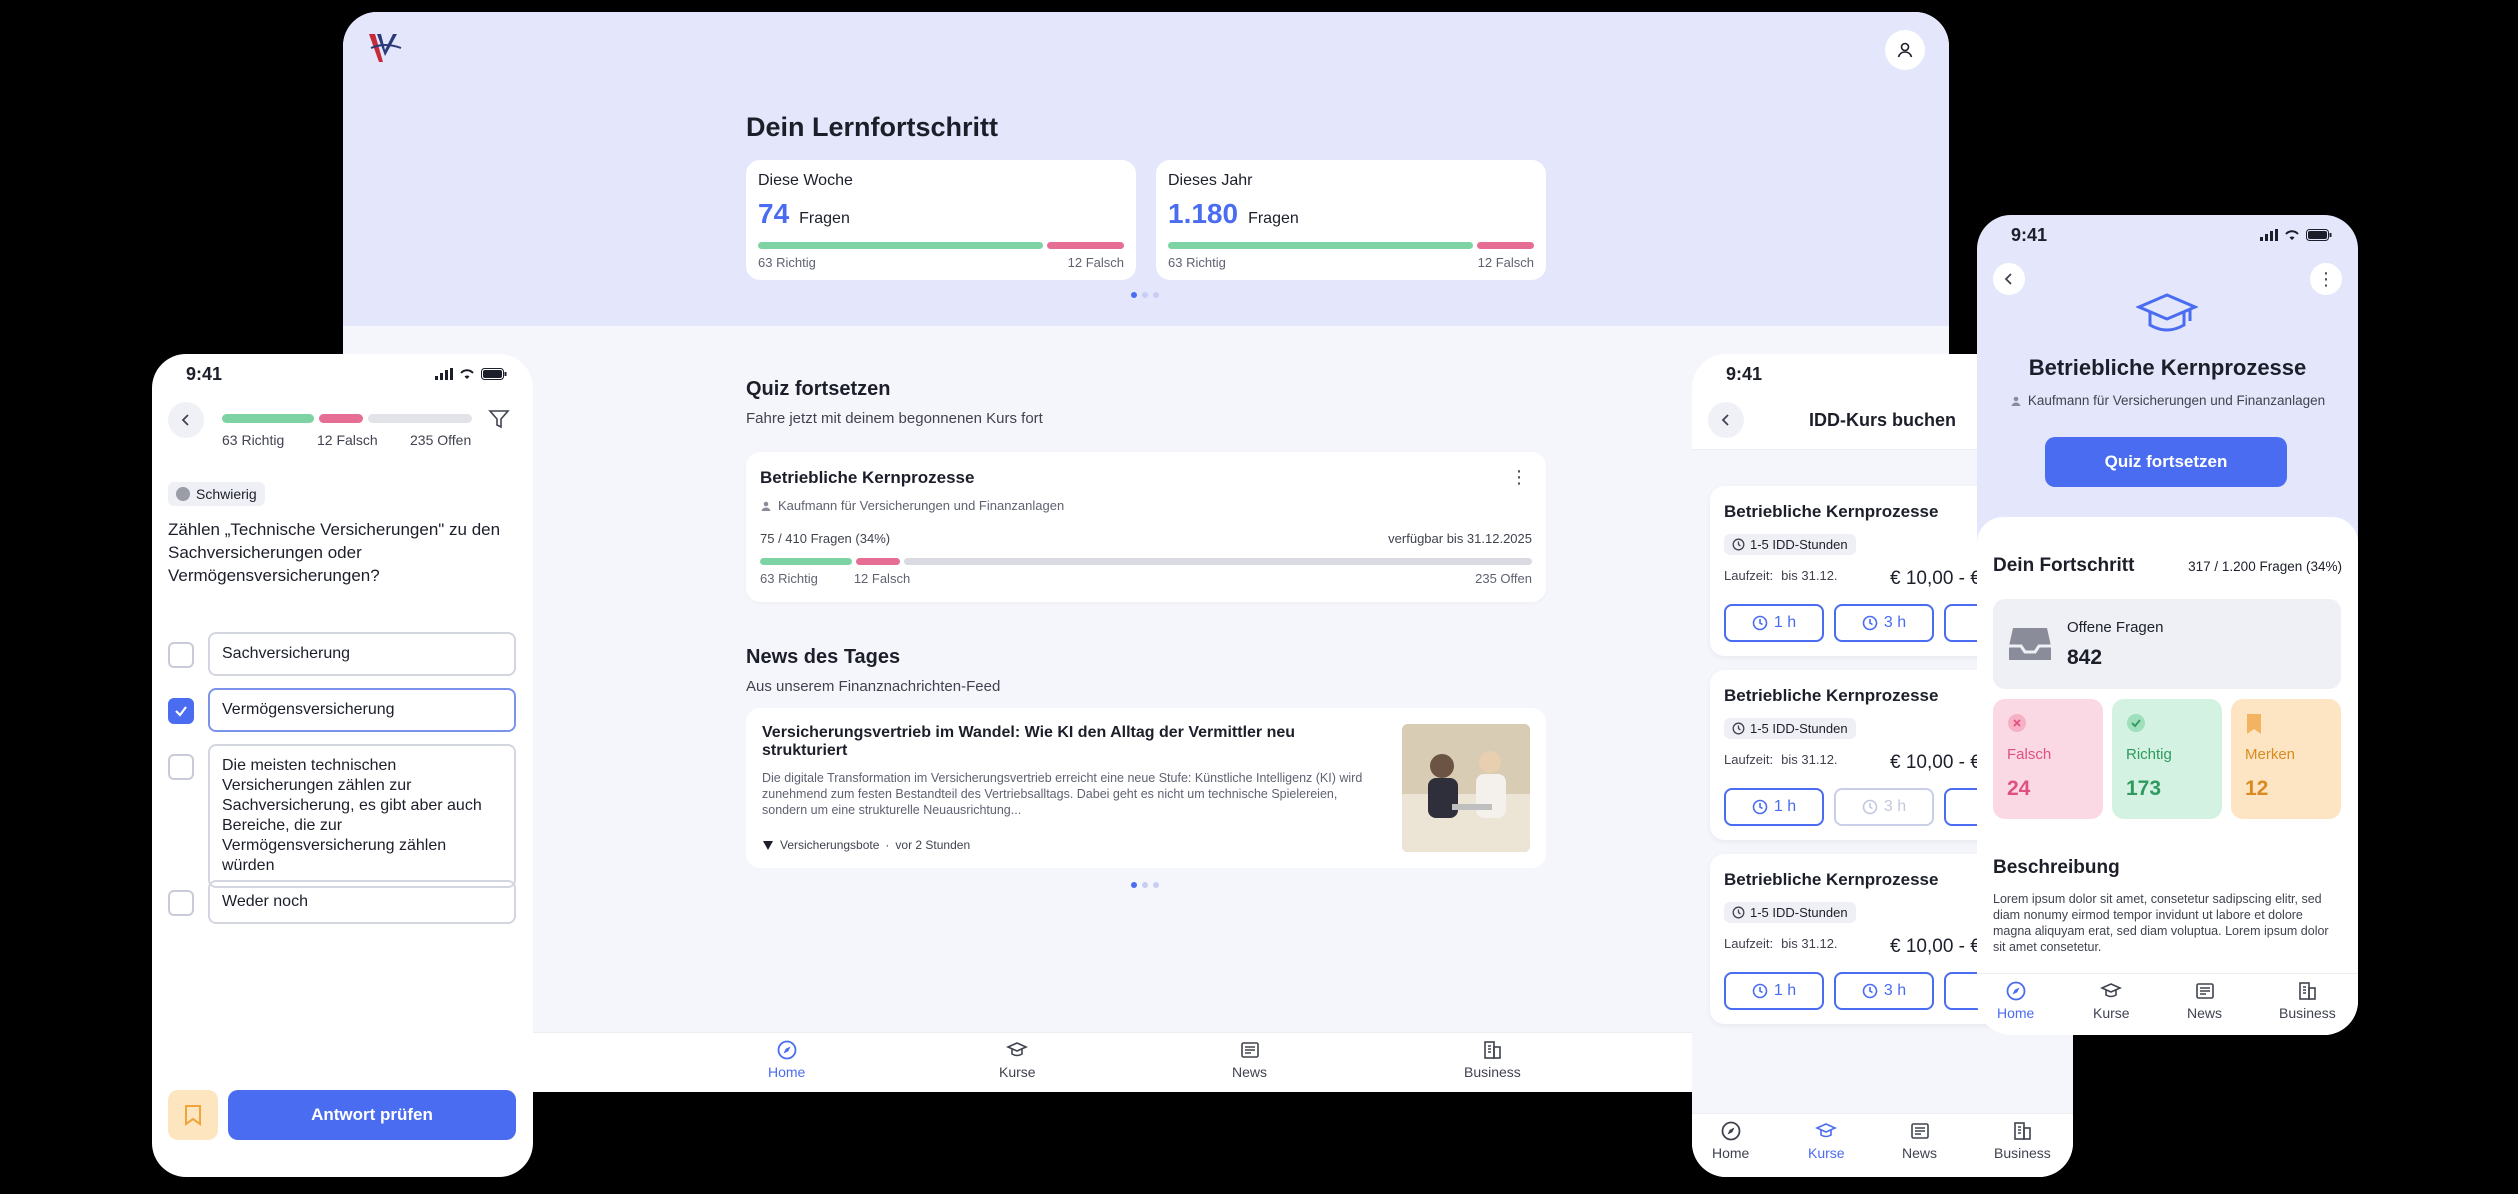  What do you see at coordinates (867, 477) in the screenshot?
I see `quiz-card-title: Betriebliche Kernprozesse` at bounding box center [867, 477].